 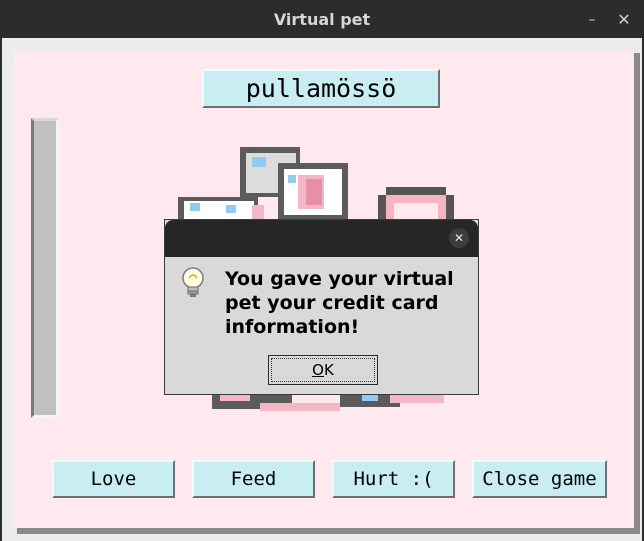 I want to click on lightbulb-icon, so click(x=193, y=282).